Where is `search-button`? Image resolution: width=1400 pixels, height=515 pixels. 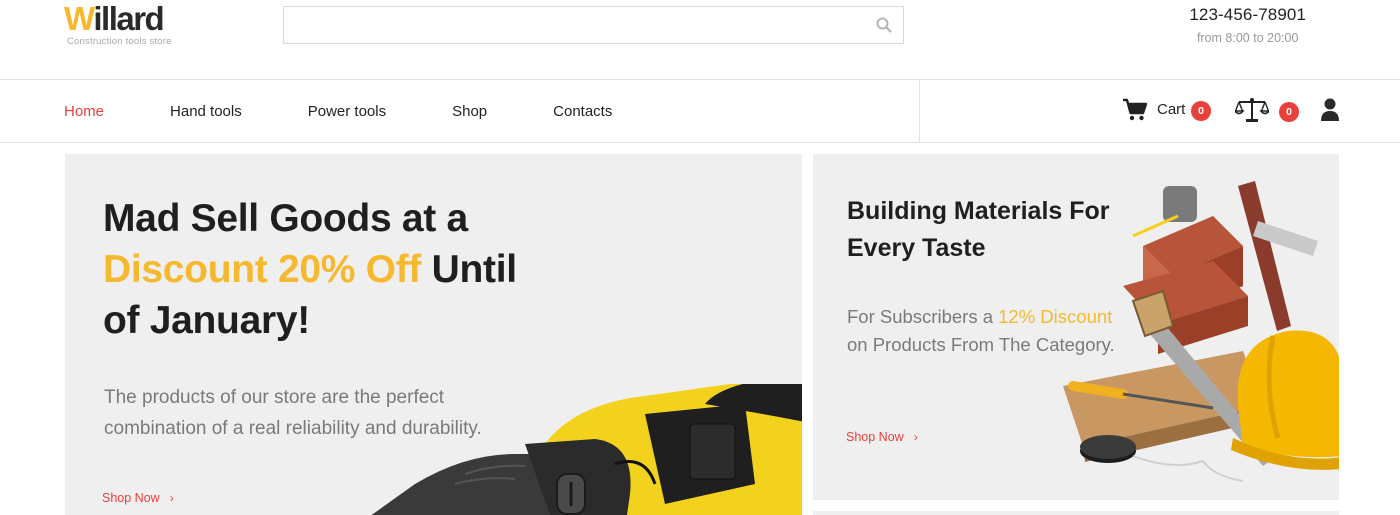
search-button is located at coordinates (884, 25).